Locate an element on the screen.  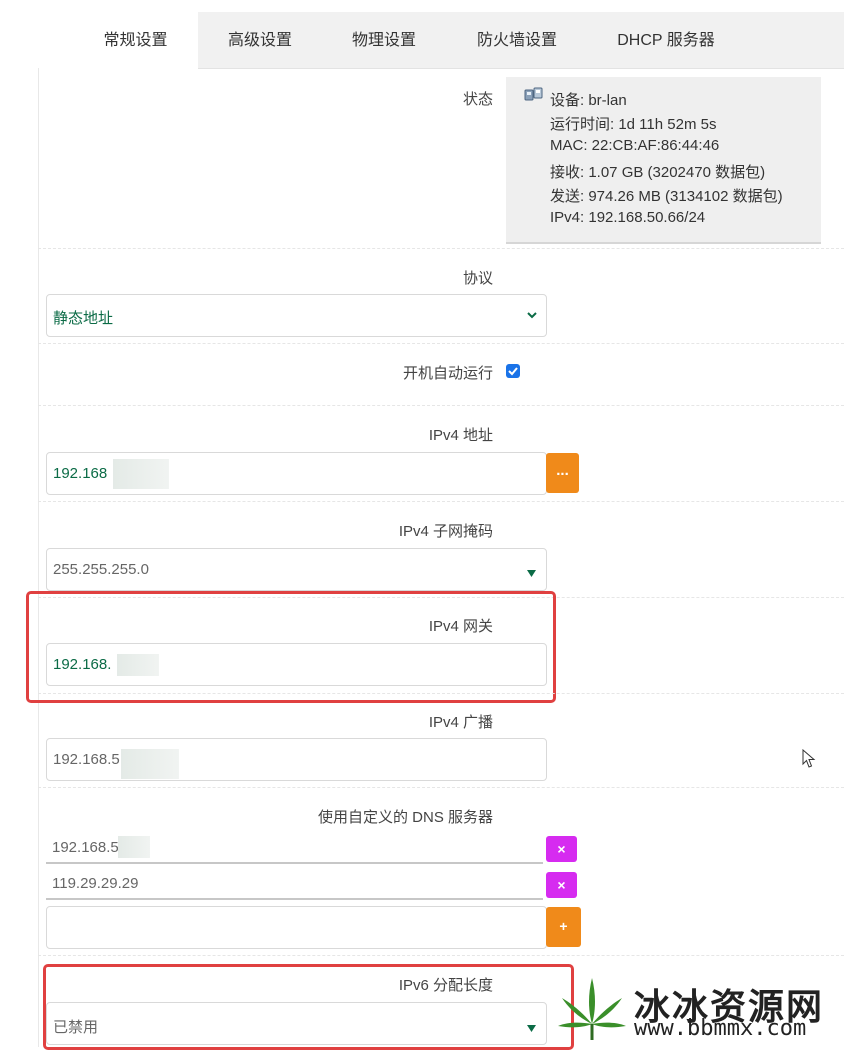
status-ipv4: IPv4: 192.168.50.66/24 is located at coordinates (628, 217).